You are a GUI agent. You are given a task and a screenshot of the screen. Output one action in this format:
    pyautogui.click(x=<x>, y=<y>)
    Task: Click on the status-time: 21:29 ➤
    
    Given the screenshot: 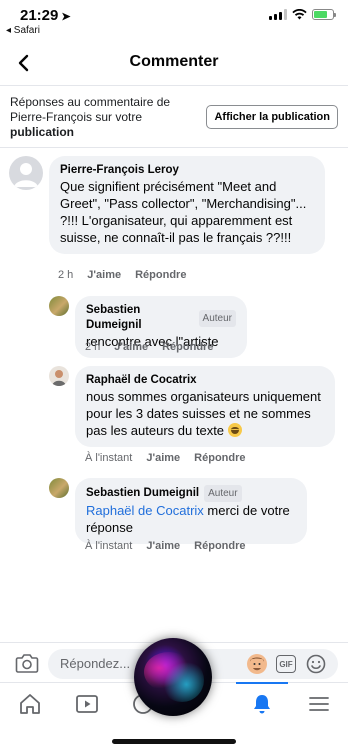 What is the action you would take?
    pyautogui.click(x=45, y=15)
    